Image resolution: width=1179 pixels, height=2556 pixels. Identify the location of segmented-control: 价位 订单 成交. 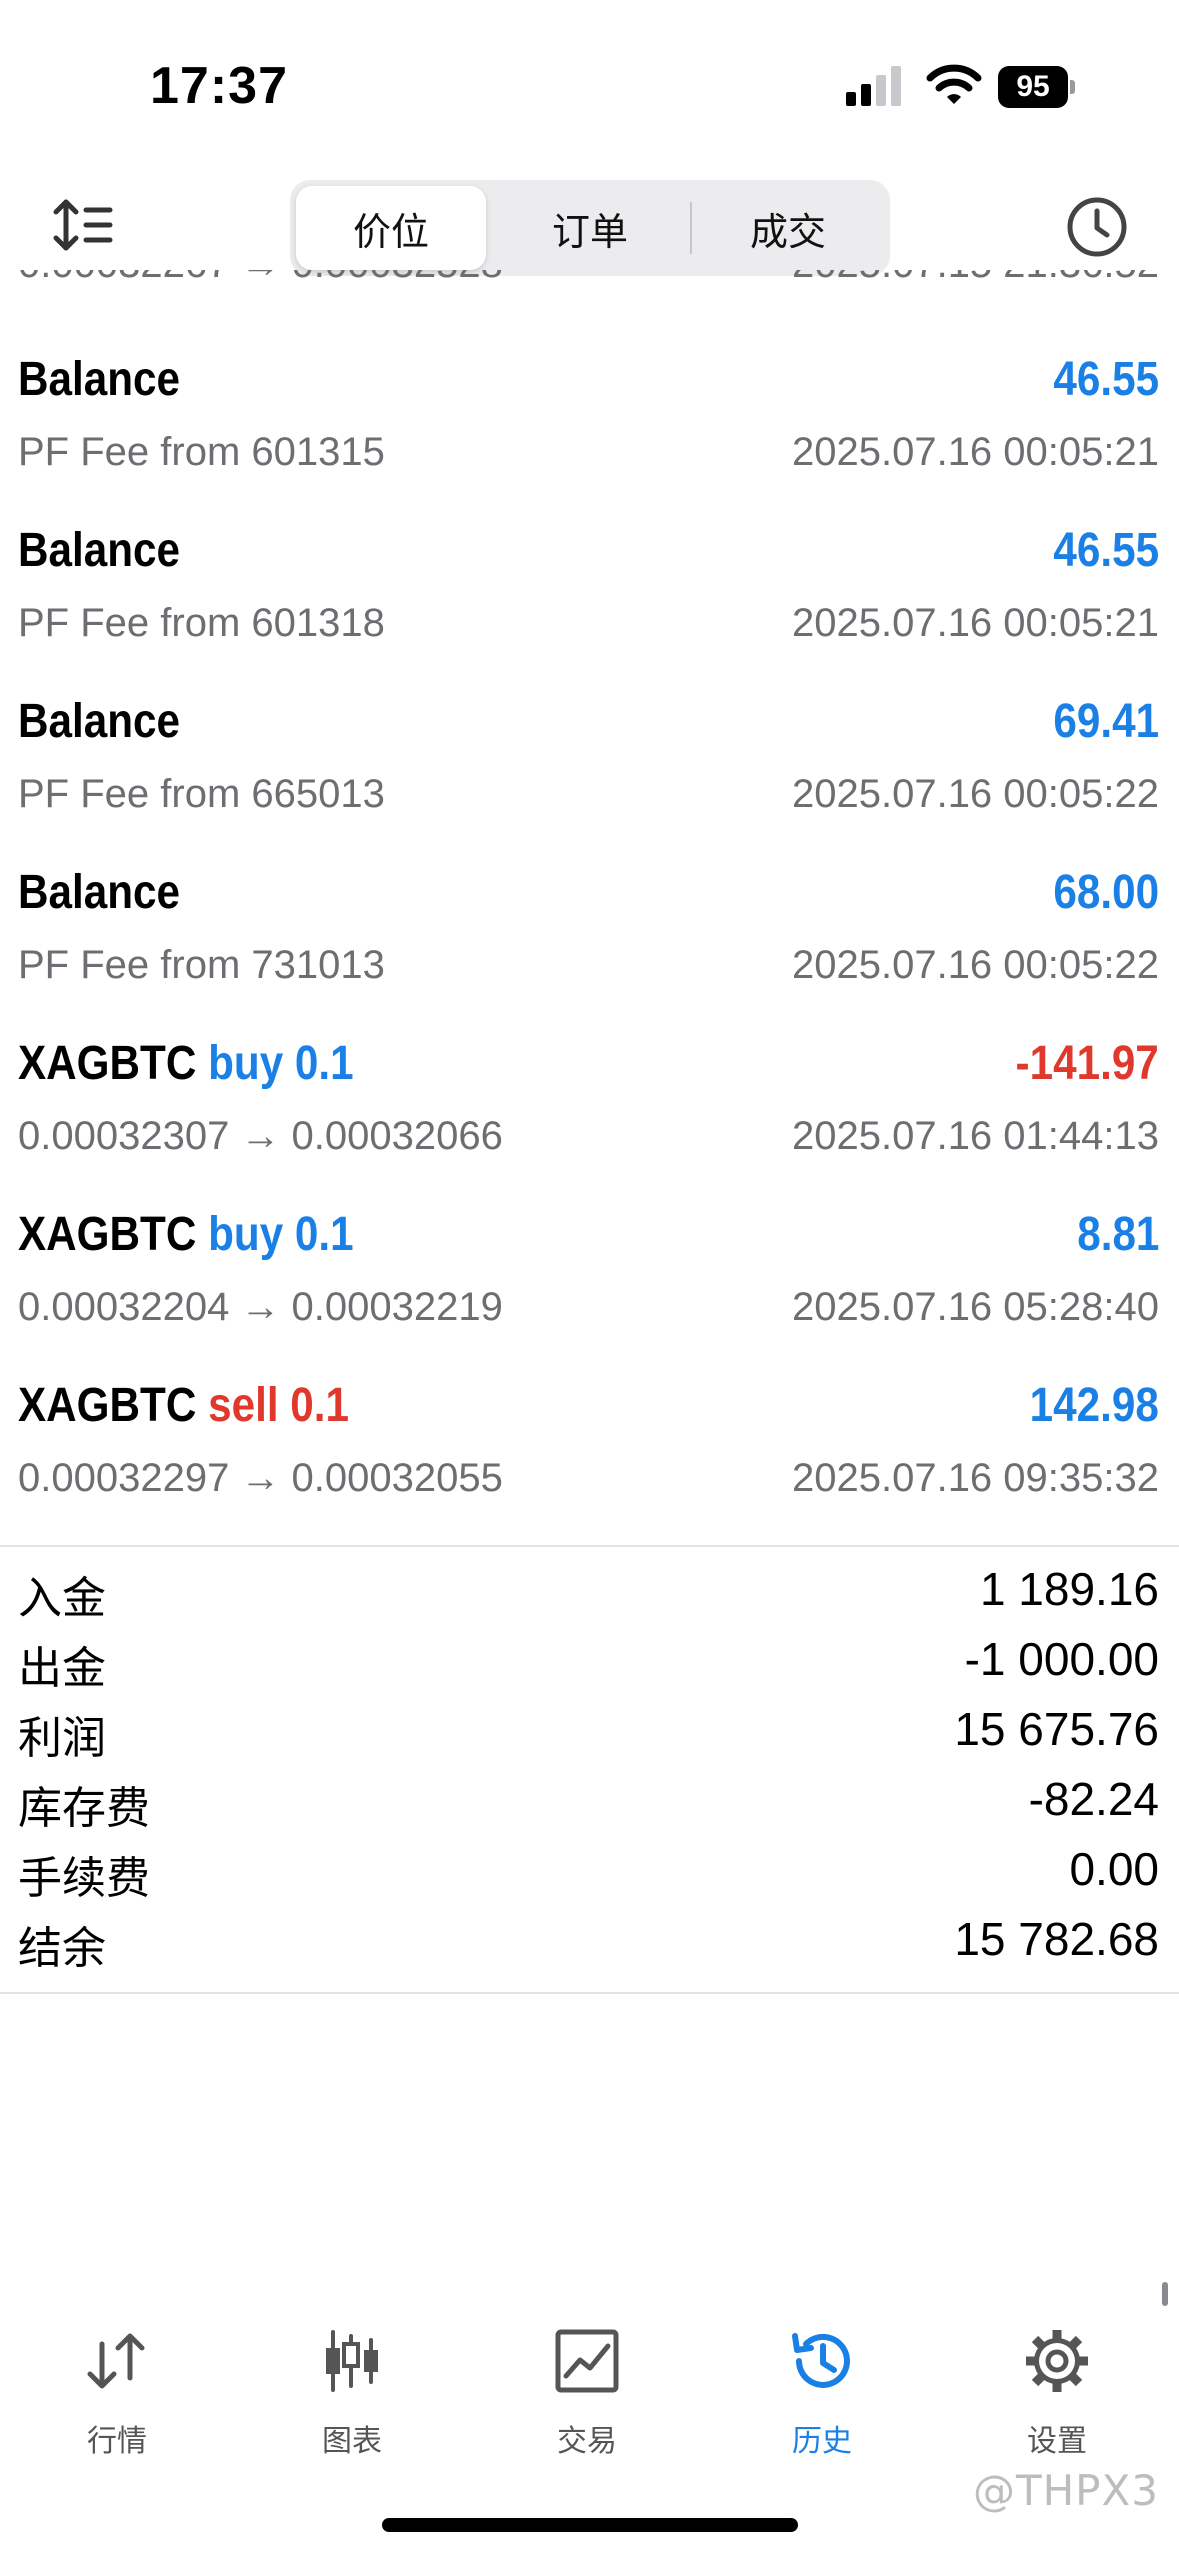
(590, 228).